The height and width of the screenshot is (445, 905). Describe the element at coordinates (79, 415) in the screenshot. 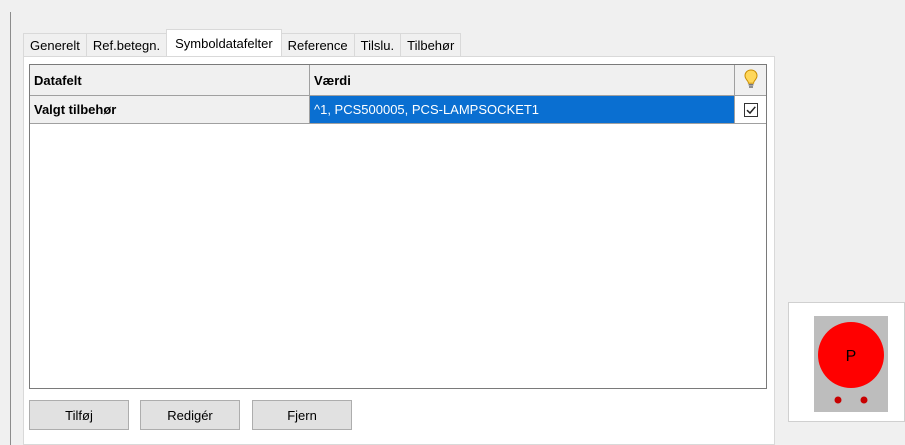

I see `add-button: Tilføj` at that location.